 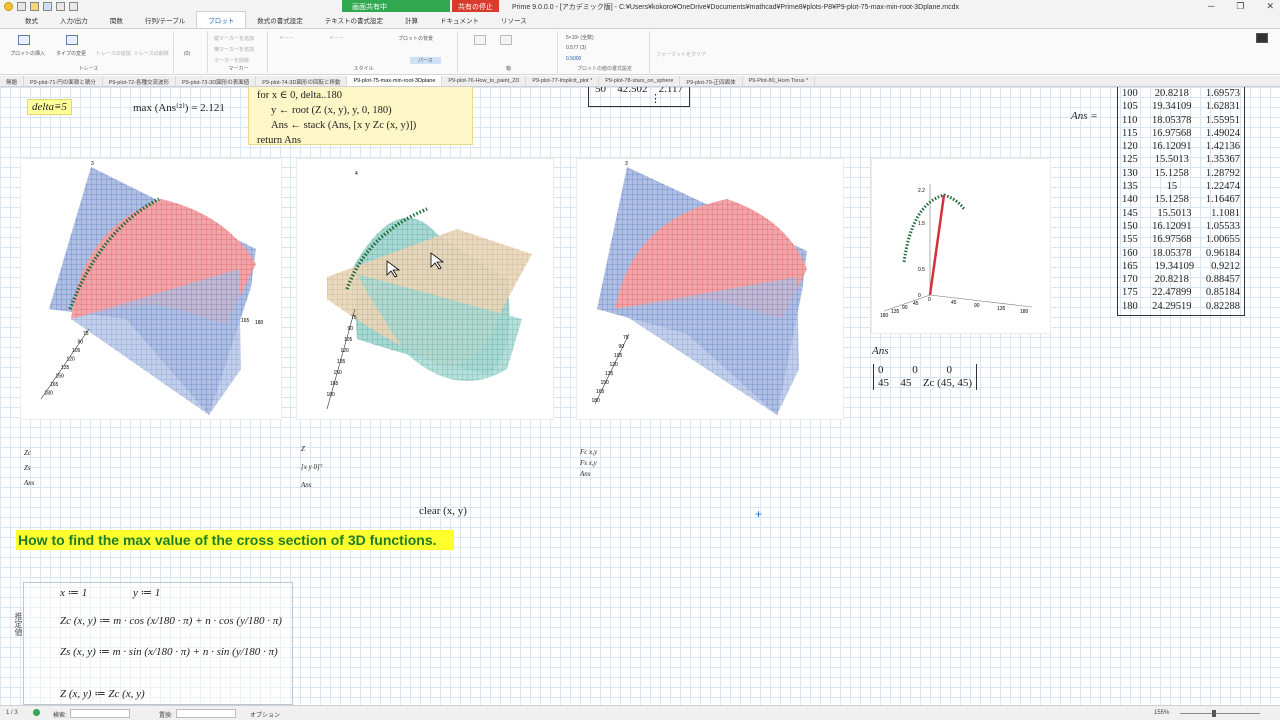 What do you see at coordinates (429, 290) in the screenshot?
I see `plot-2-canvas: 4 75 90 105 120 135 150 165 180` at bounding box center [429, 290].